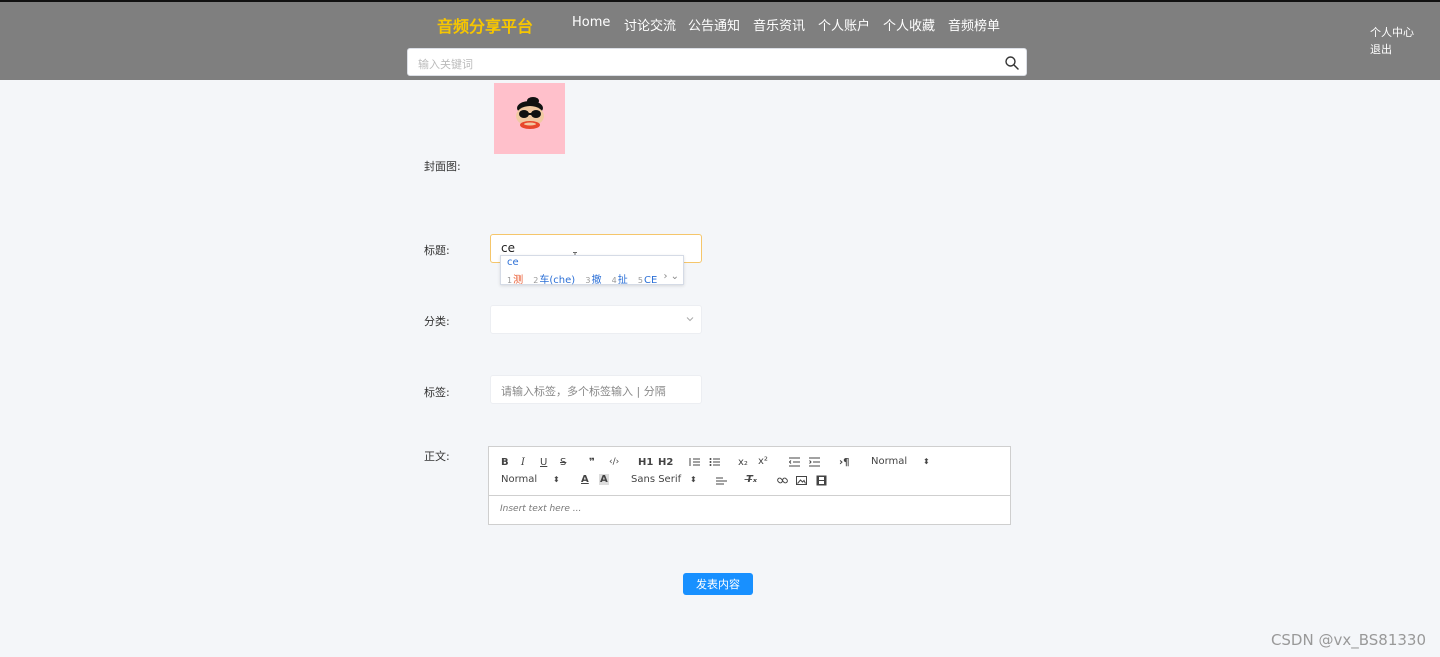 Image resolution: width=1440 pixels, height=657 pixels. Describe the element at coordinates (708, 64) in the screenshot. I see `search-input` at that location.